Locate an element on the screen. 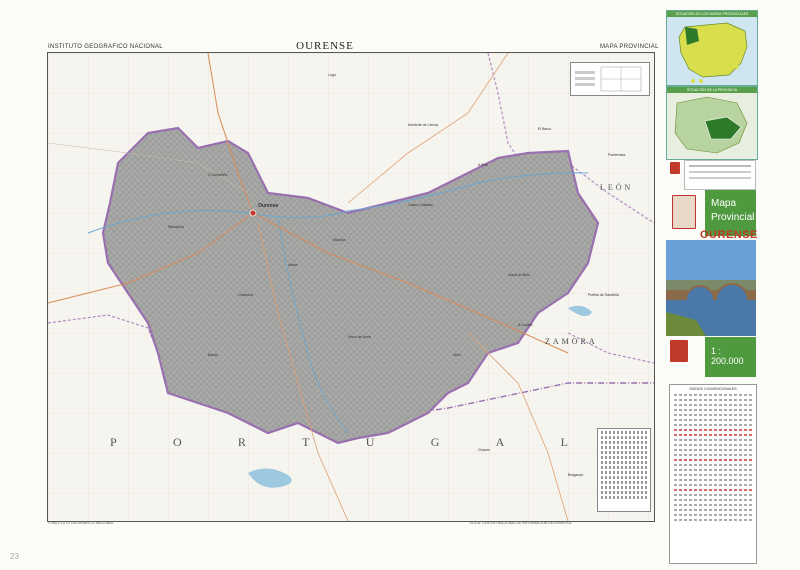 This screenshot has width=800, height=570. spain-index-map: SITUACIÓN DE LOS MAPAS PROVINCIALES is located at coordinates (712, 48).